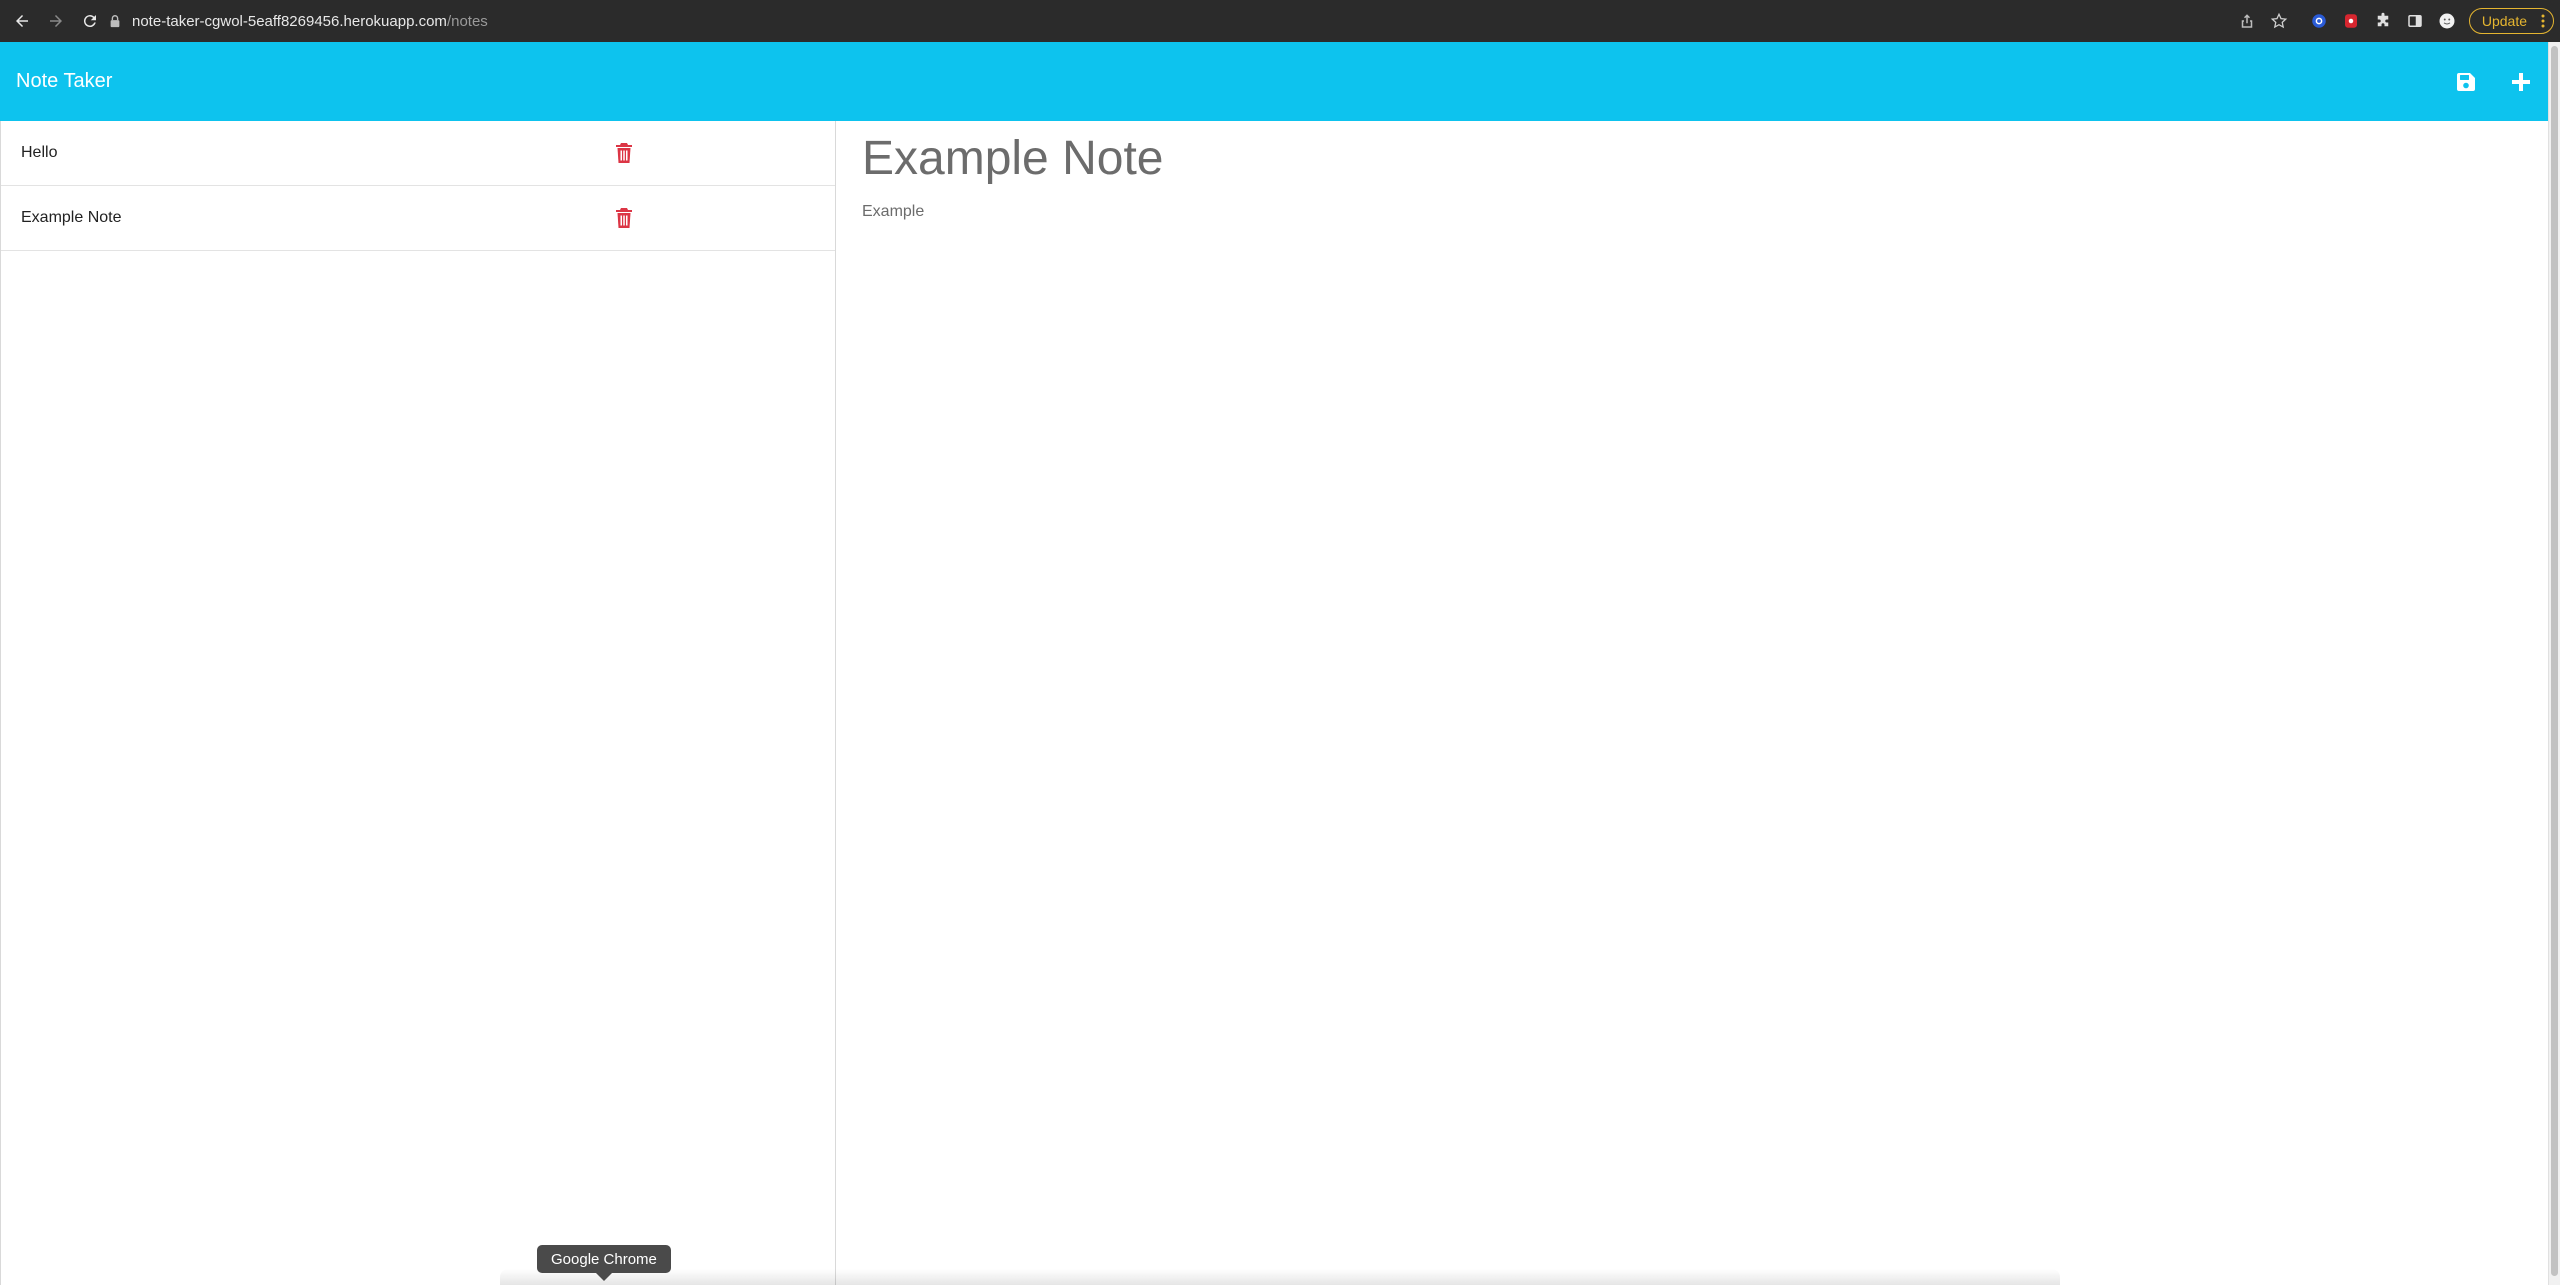  I want to click on scrollbar-thumb, so click(2554, 661).